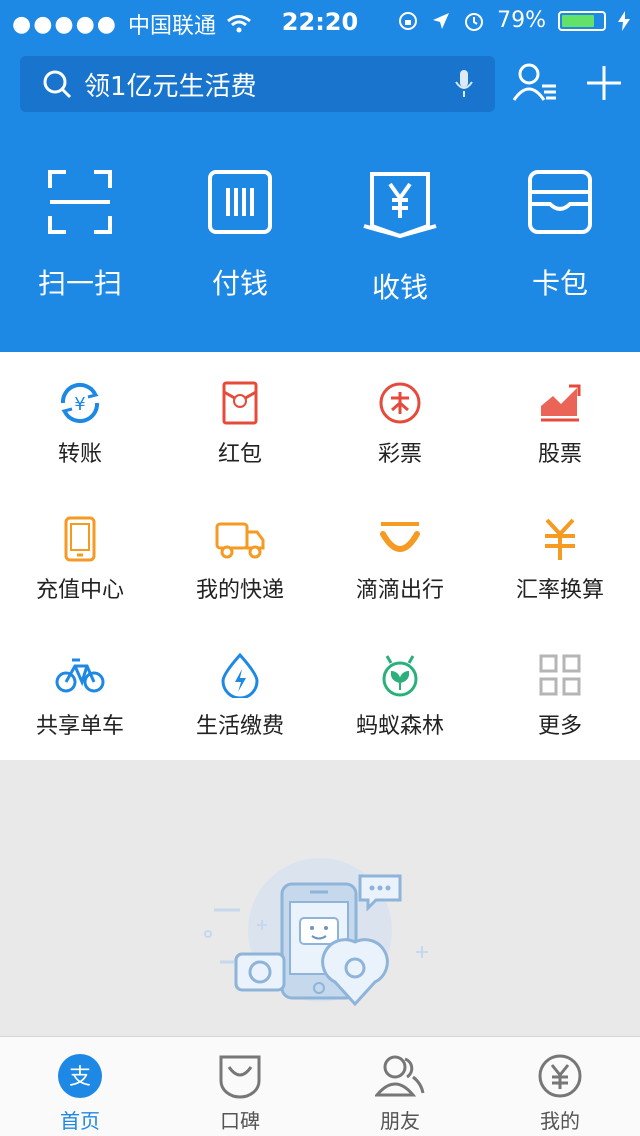 The image size is (640, 1136). Describe the element at coordinates (240, 238) in the screenshot. I see `quick-action-pay: 付钱` at that location.